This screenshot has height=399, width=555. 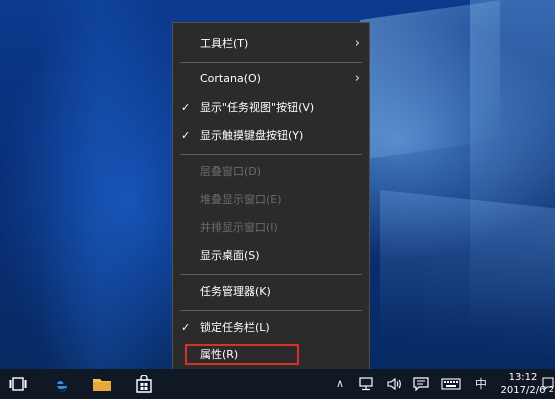 I want to click on action-center-icon: 2, so click(x=548, y=385).